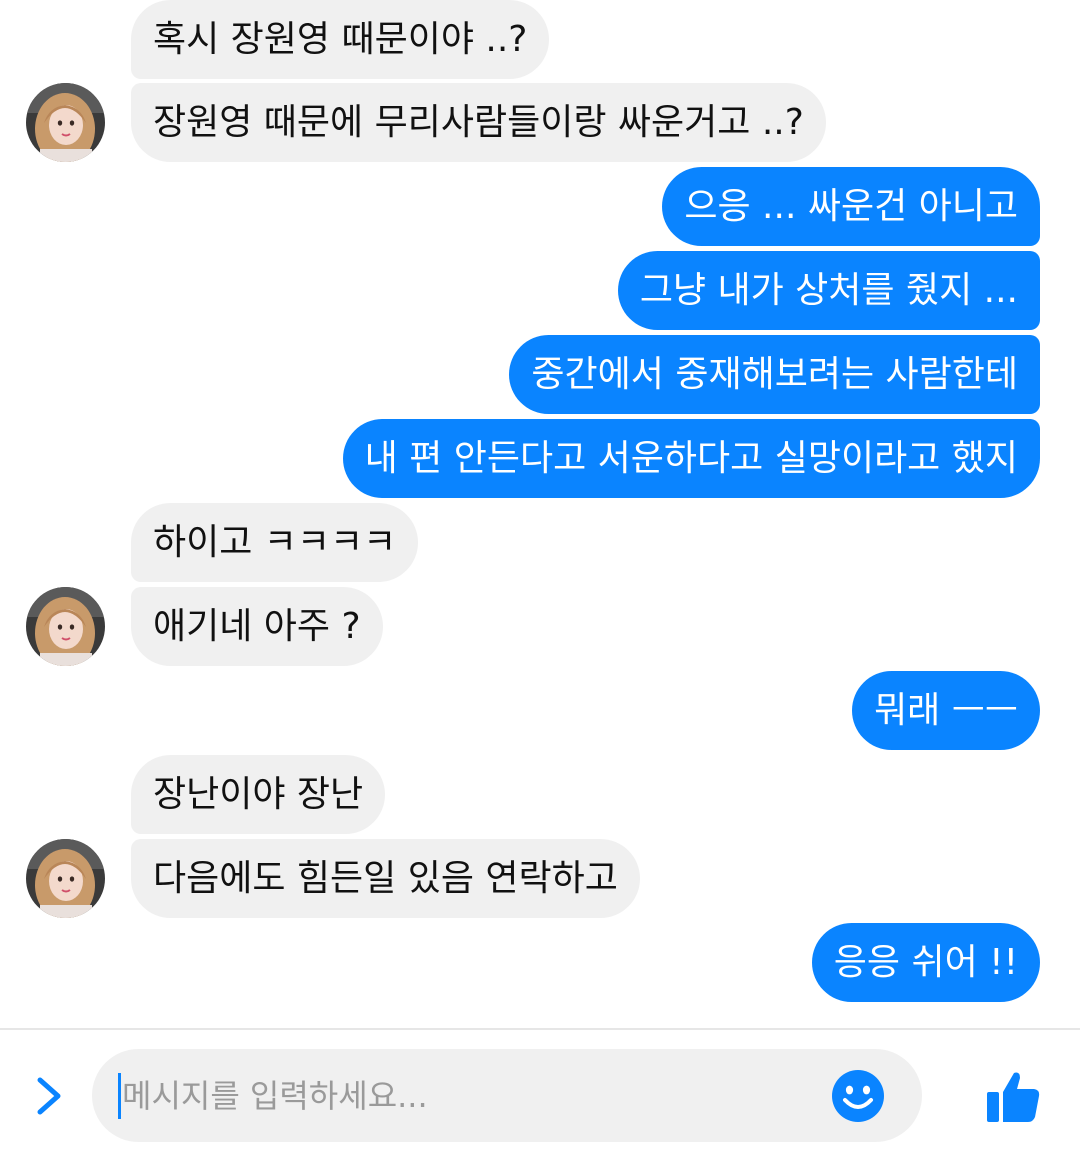  Describe the element at coordinates (340, 39) in the screenshot. I see `incoming-message: 혹시 장원영 때문이야 ..?` at that location.